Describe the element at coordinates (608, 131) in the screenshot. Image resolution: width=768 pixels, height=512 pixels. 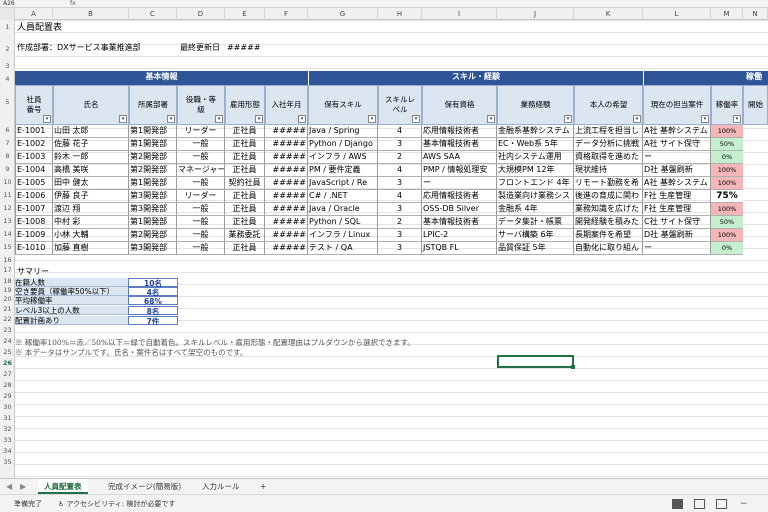
I see `cell-wish: 上流工程を担当し` at that location.